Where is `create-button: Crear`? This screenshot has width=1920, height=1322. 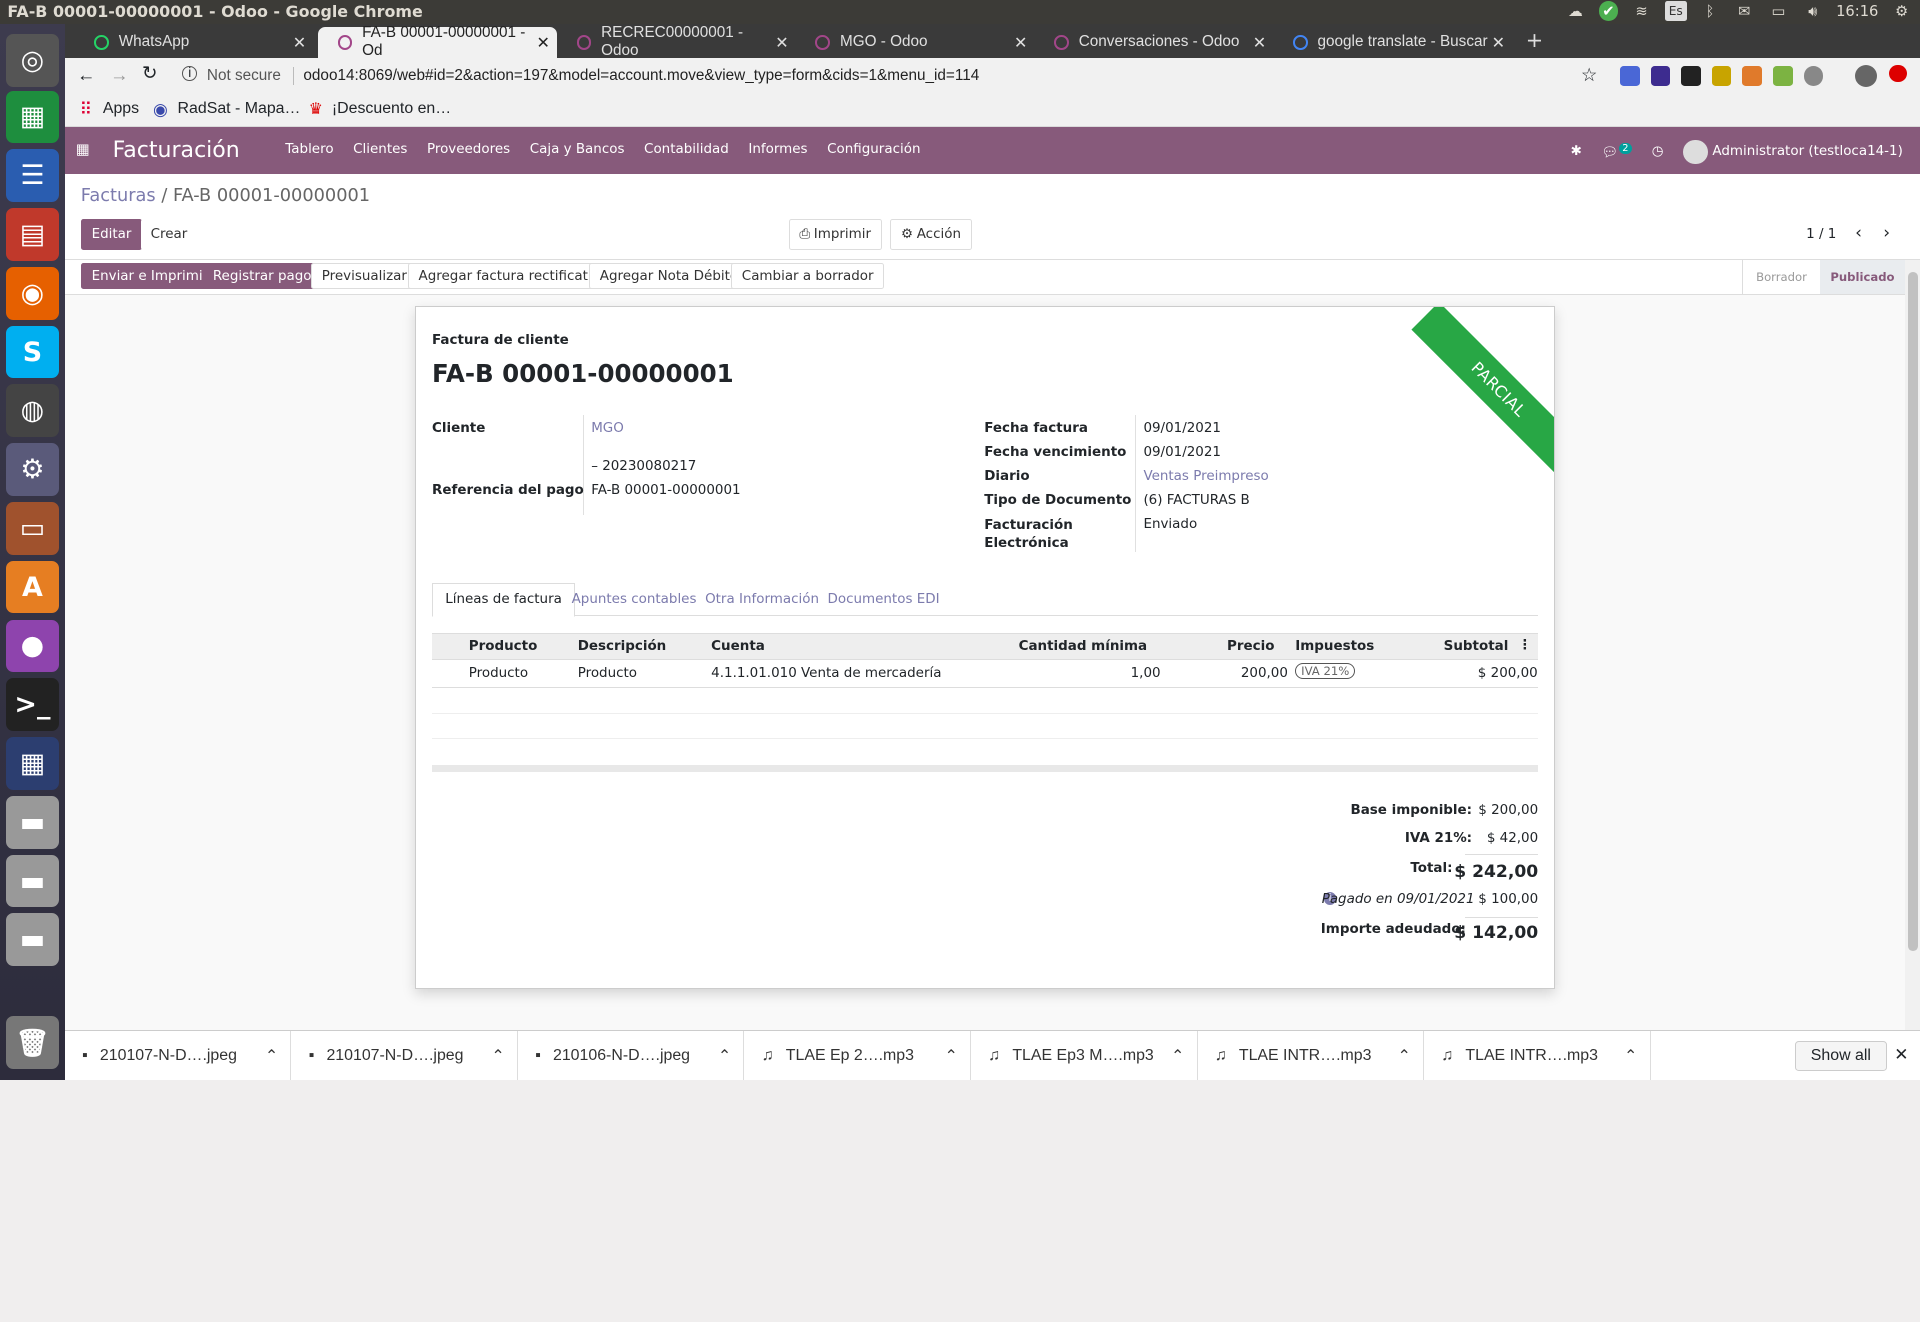
create-button: Crear is located at coordinates (169, 234).